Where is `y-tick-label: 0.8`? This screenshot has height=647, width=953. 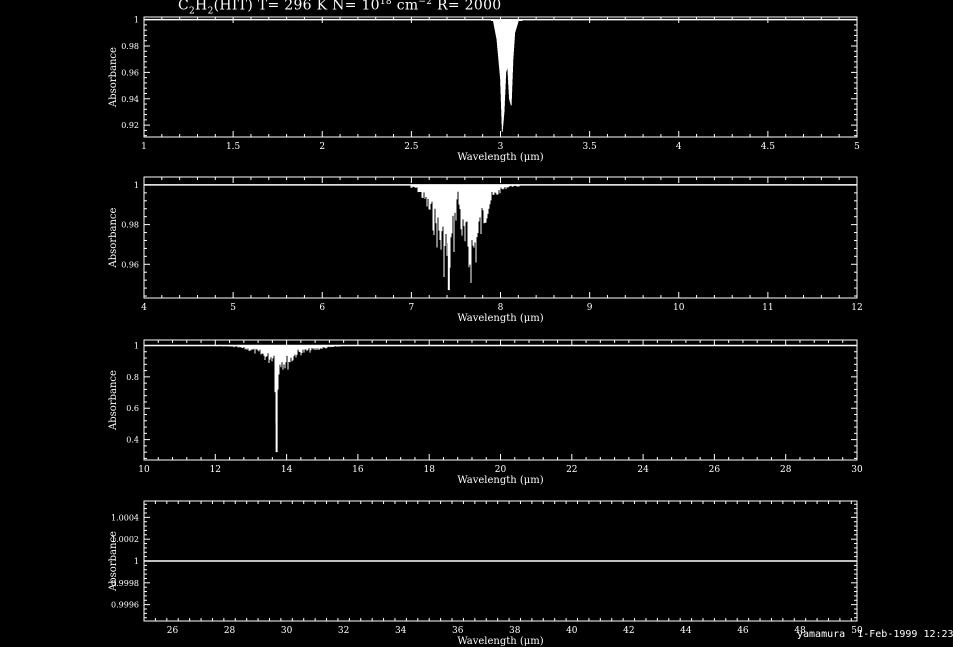 y-tick-label: 0.8 is located at coordinates (132, 377).